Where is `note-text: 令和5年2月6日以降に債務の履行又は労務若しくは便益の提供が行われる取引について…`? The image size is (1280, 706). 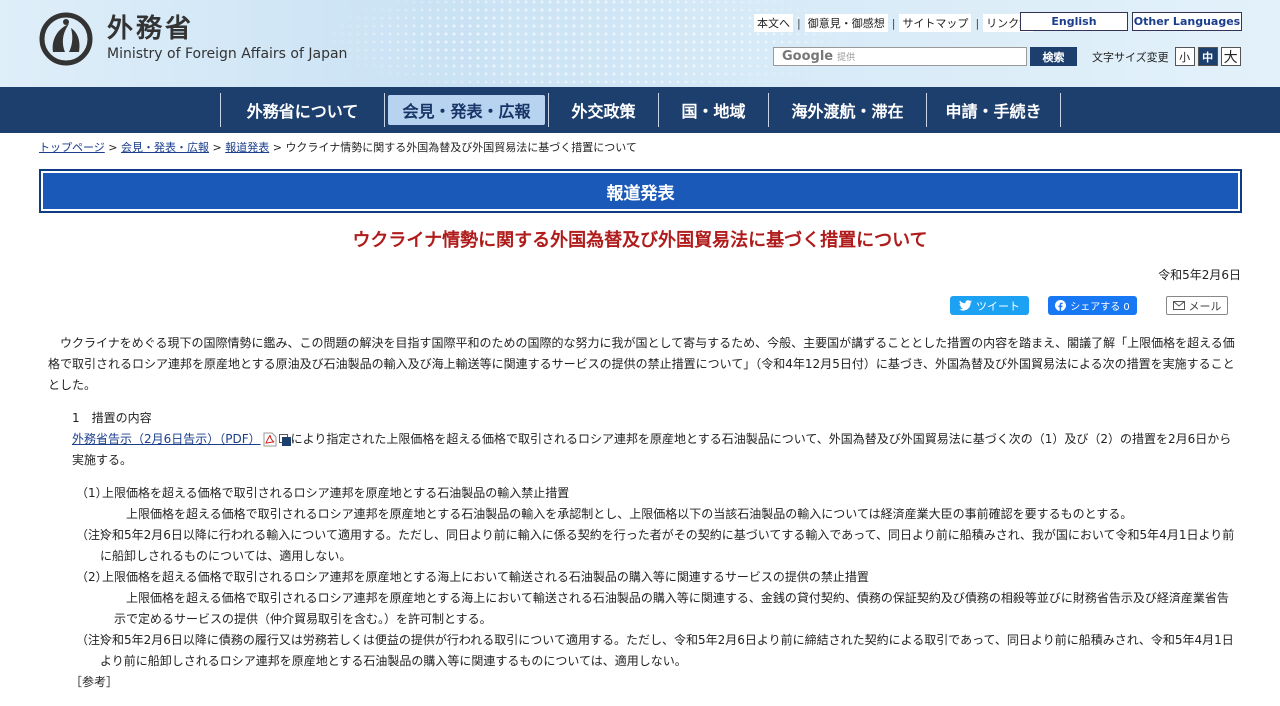 note-text: 令和5年2月6日以降に債務の履行又は労務若しくは便益の提供が行われる取引について… is located at coordinates (667, 650).